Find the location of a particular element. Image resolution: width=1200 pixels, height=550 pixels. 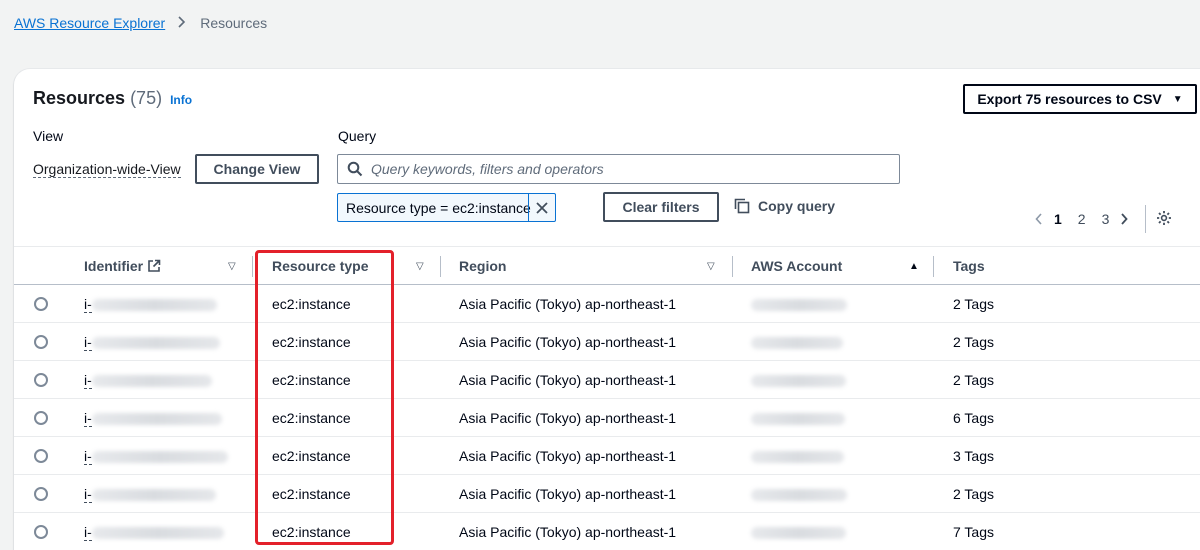

chevron-right-icon is located at coordinates (1124, 219).